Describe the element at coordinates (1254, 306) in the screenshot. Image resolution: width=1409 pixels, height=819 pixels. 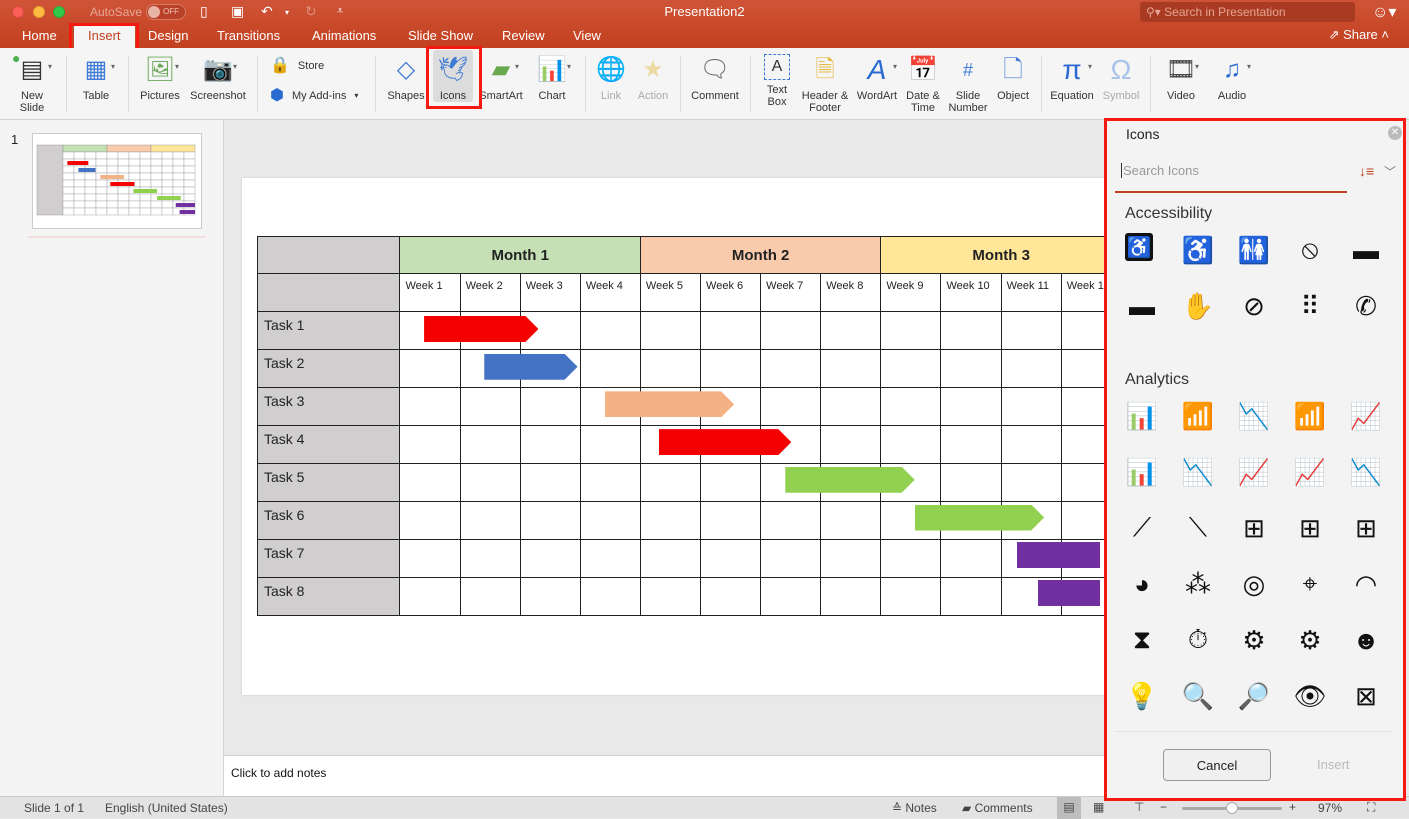
I see `vision-impaired-icon: ⊘` at that location.